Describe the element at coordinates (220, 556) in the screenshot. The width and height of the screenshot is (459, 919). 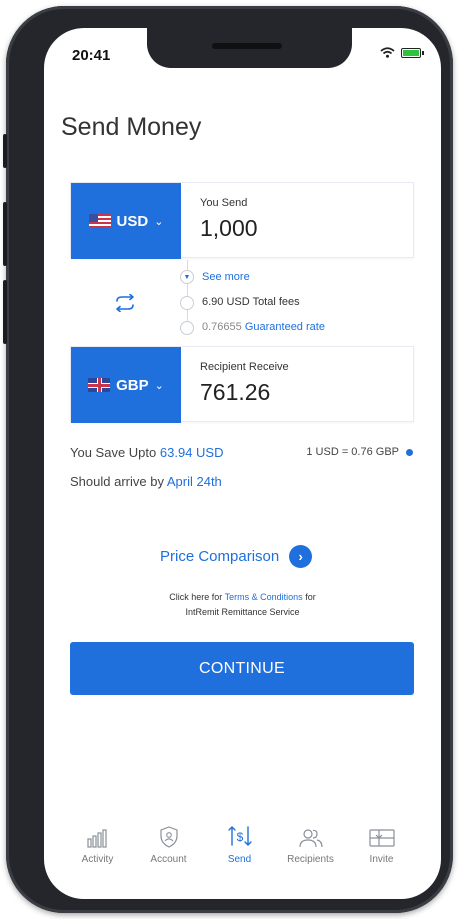
I see `price-comparison-label: Price Comparison` at that location.